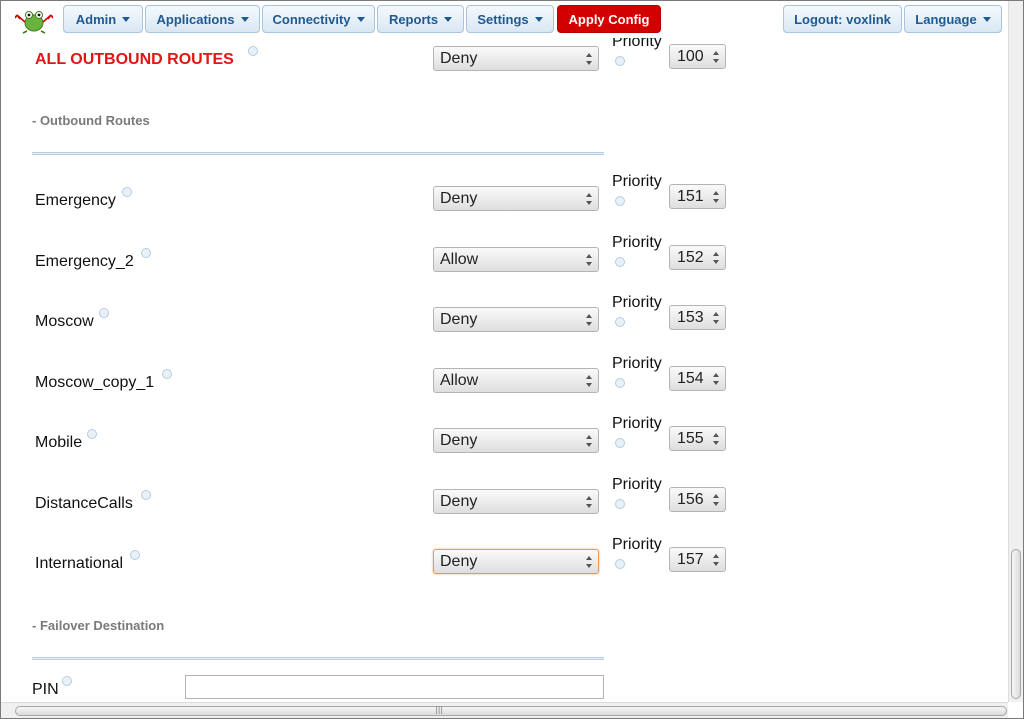 Image resolution: width=1024 pixels, height=719 pixels. I want to click on all-outbound-routes-select: Deny, so click(516, 58).